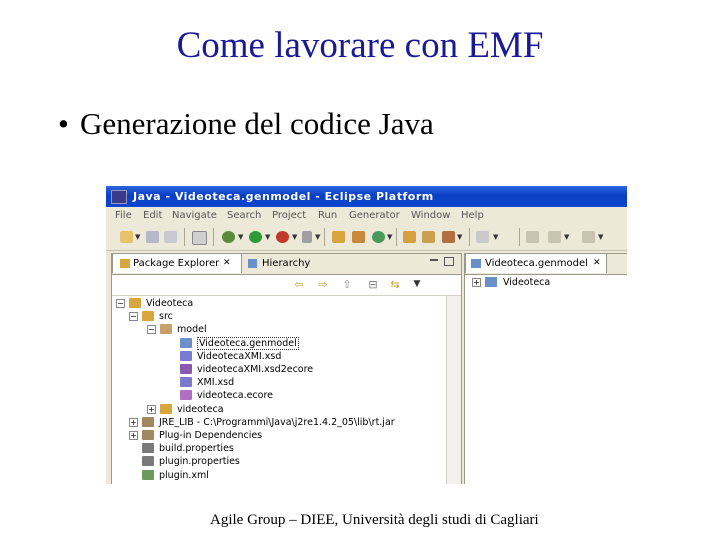 This screenshot has width=720, height=540. I want to click on tool-dropdown-icon: ▼, so click(317, 237).